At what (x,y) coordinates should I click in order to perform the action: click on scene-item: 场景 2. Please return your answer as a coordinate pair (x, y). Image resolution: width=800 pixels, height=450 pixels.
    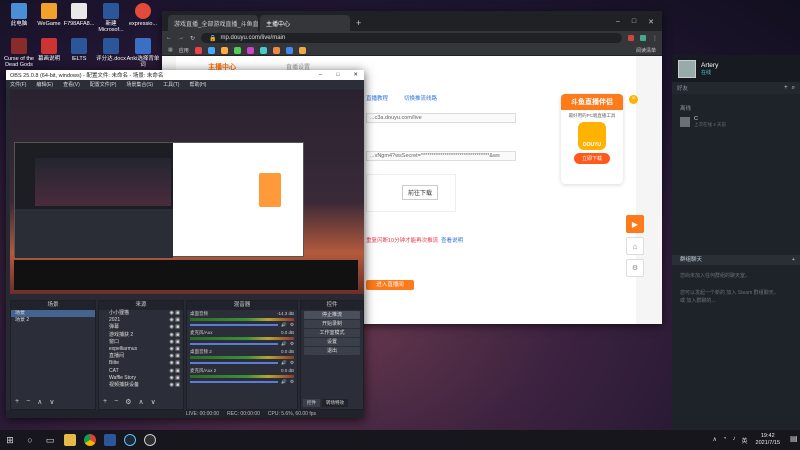
    Looking at the image, I should click on (53, 320).